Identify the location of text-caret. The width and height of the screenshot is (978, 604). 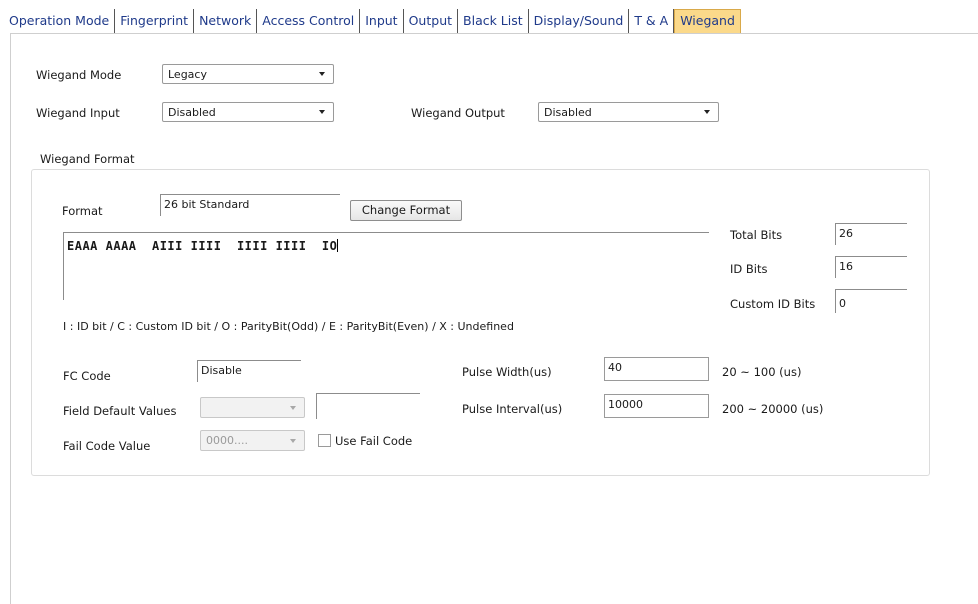
(338, 245).